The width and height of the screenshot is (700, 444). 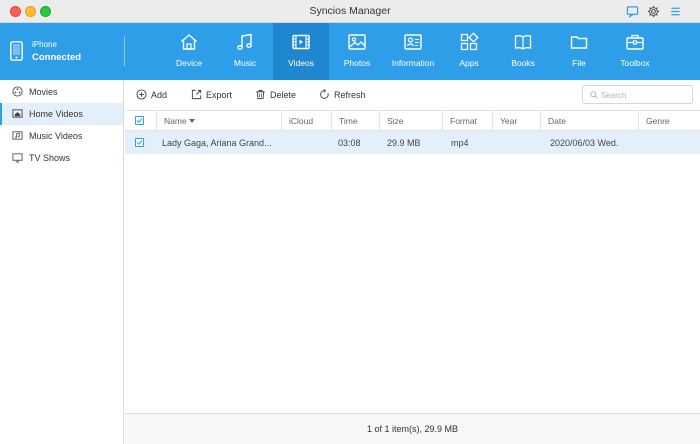 What do you see at coordinates (395, 121) in the screenshot?
I see `column-label: Size` at bounding box center [395, 121].